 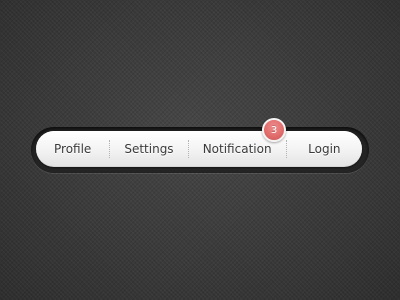 I want to click on nav-item-profile: Profile, so click(x=72, y=149).